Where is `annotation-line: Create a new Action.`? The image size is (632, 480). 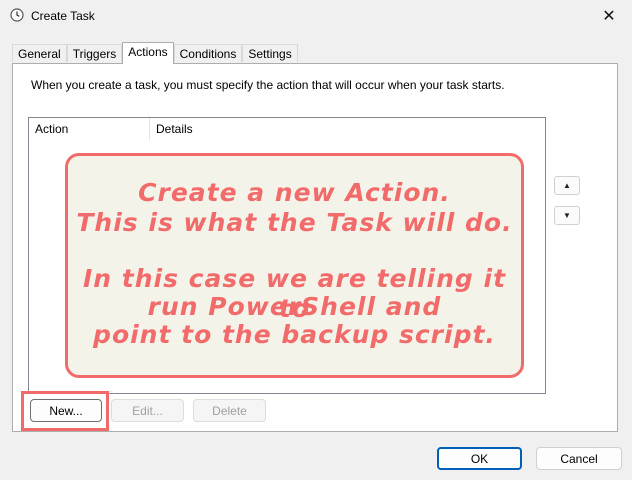
annotation-line: Create a new Action. is located at coordinates (294, 192).